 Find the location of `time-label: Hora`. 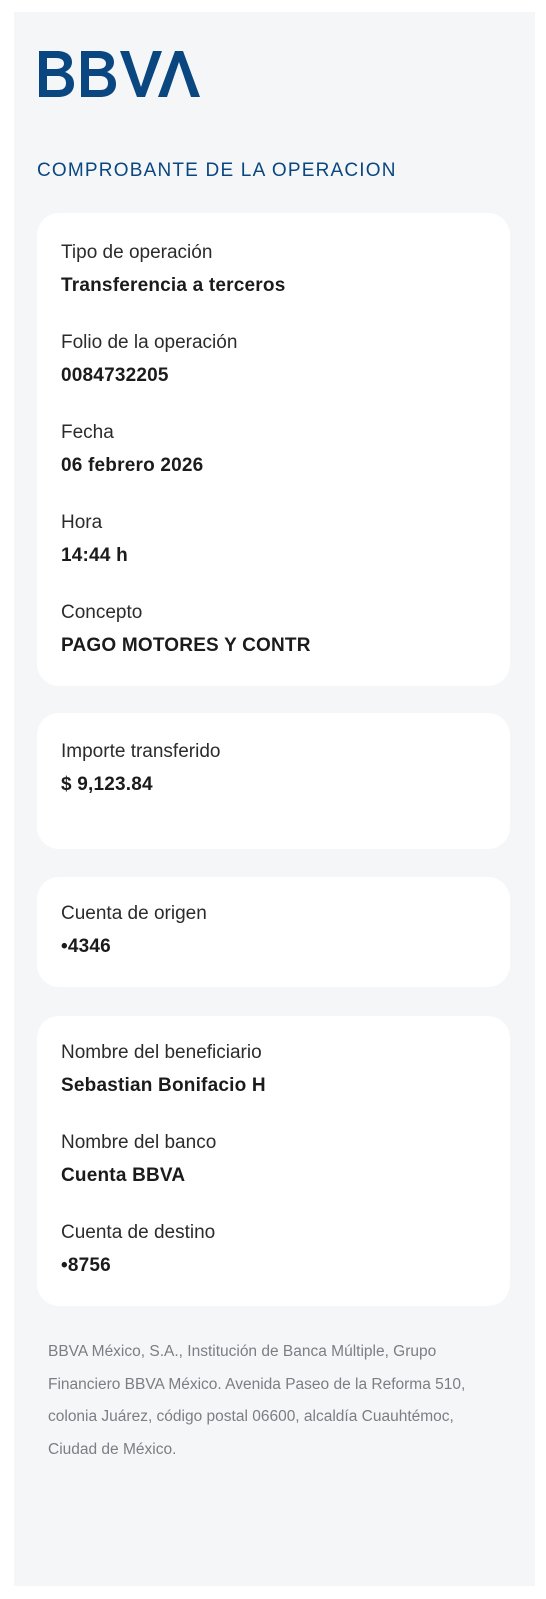

time-label: Hora is located at coordinates (82, 522).